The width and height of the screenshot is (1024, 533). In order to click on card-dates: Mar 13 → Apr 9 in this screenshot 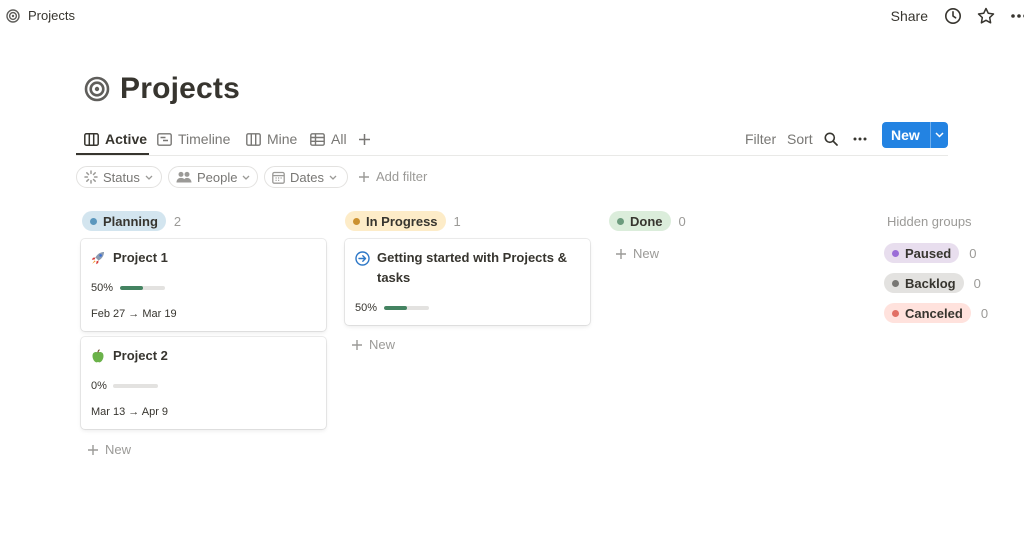, I will do `click(130, 412)`.